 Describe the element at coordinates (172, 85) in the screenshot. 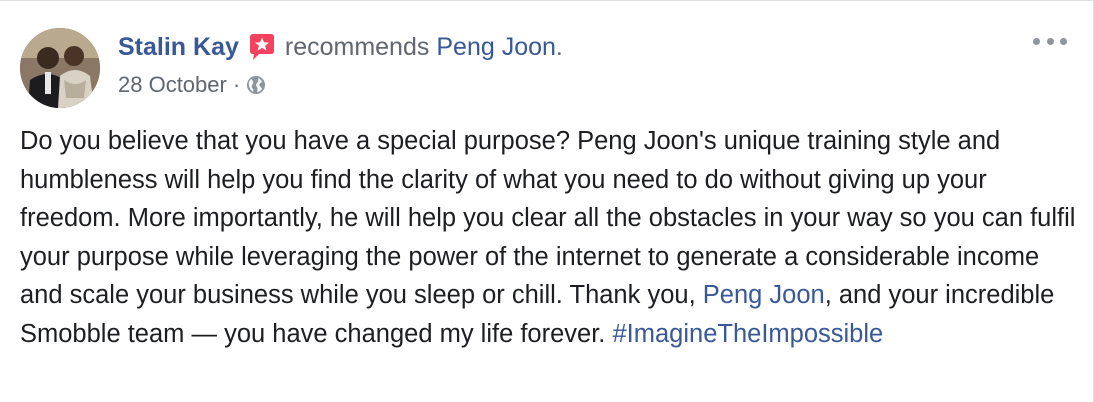

I see `post-date: 28 October` at that location.